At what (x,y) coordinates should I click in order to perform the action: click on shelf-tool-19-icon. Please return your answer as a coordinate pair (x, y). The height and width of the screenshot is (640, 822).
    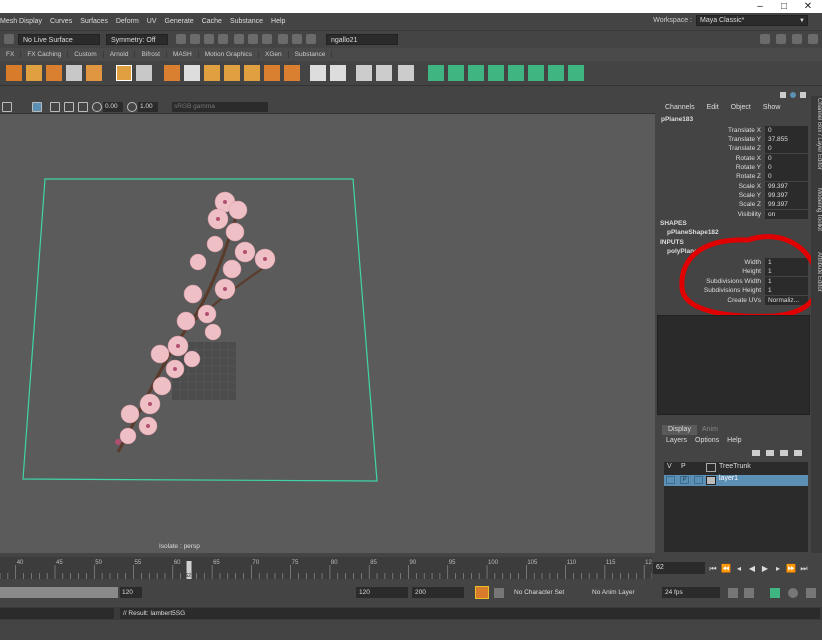
    Looking at the image, I should click on (406, 73).